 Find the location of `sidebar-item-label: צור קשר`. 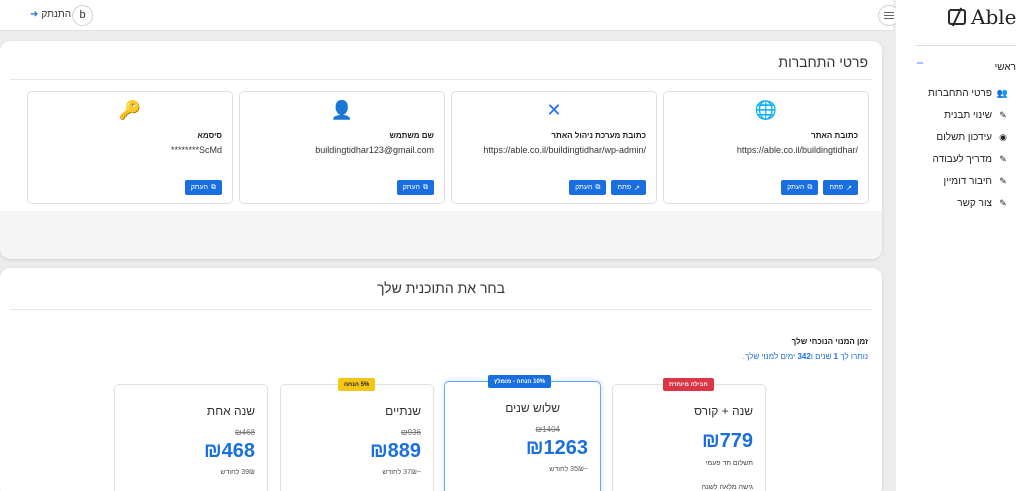

sidebar-item-label: צור קשר is located at coordinates (974, 203).